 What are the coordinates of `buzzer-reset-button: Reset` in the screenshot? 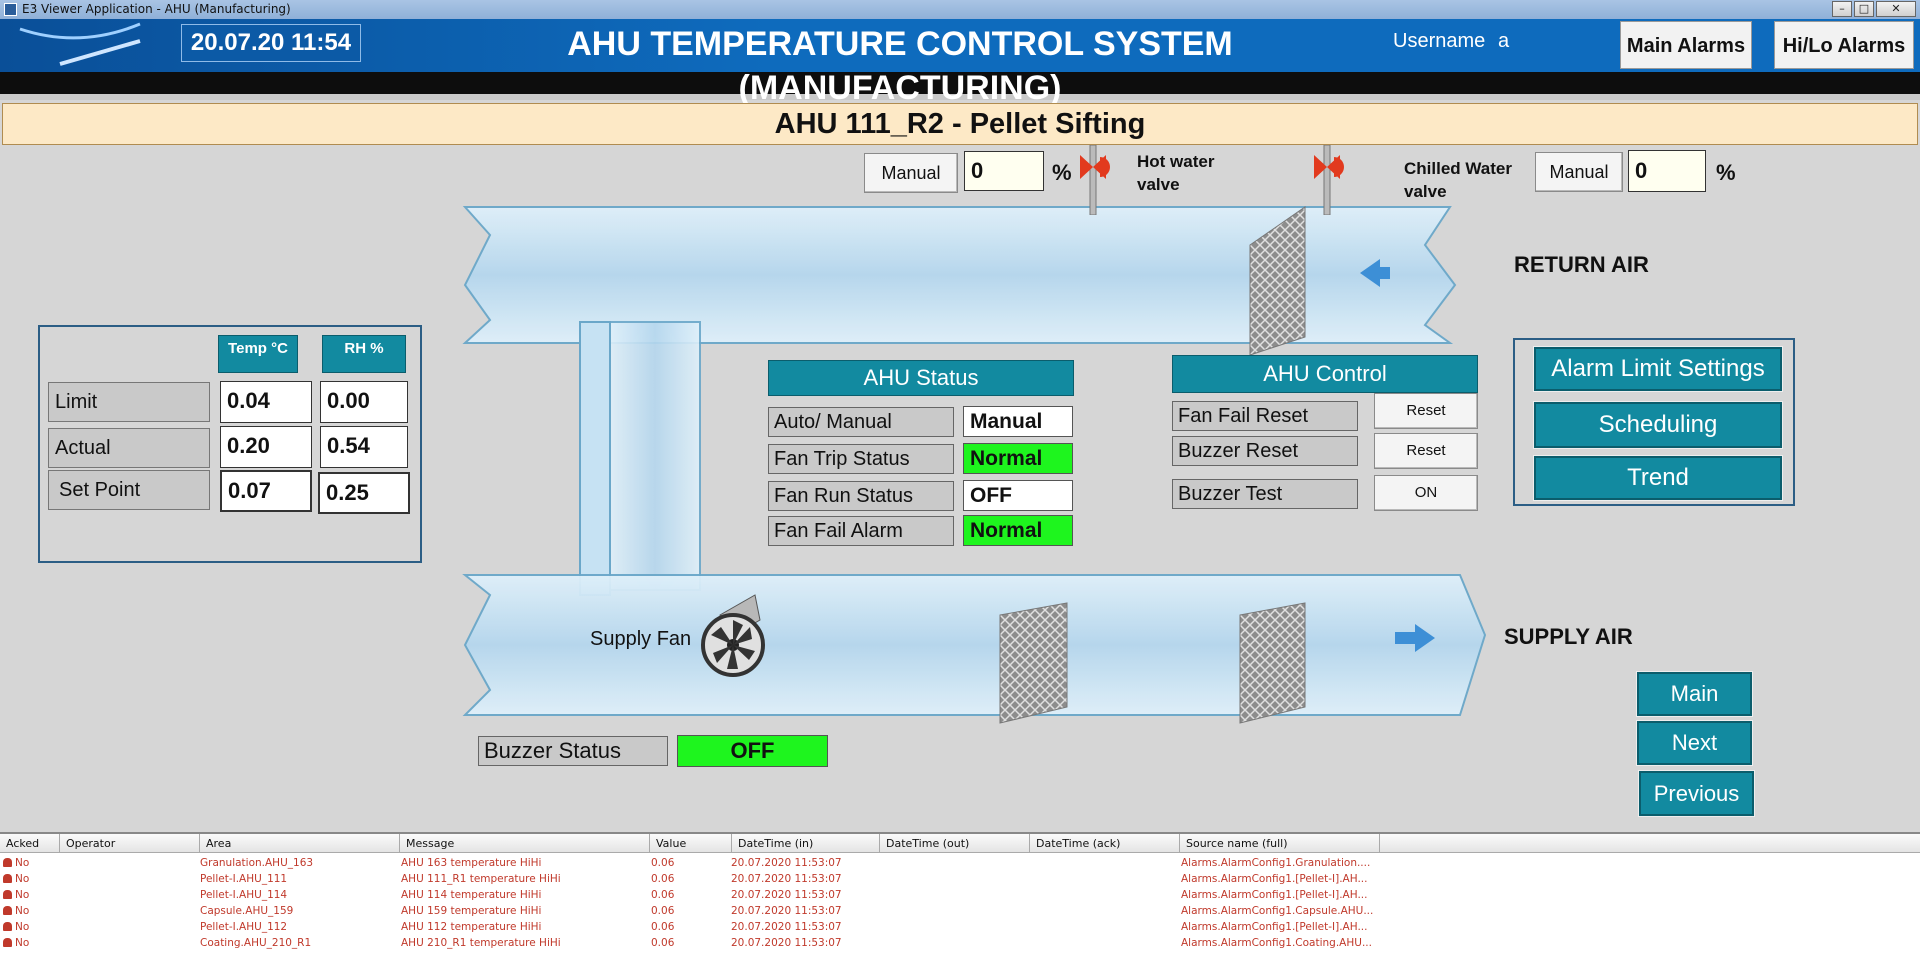 It's located at (1426, 451).